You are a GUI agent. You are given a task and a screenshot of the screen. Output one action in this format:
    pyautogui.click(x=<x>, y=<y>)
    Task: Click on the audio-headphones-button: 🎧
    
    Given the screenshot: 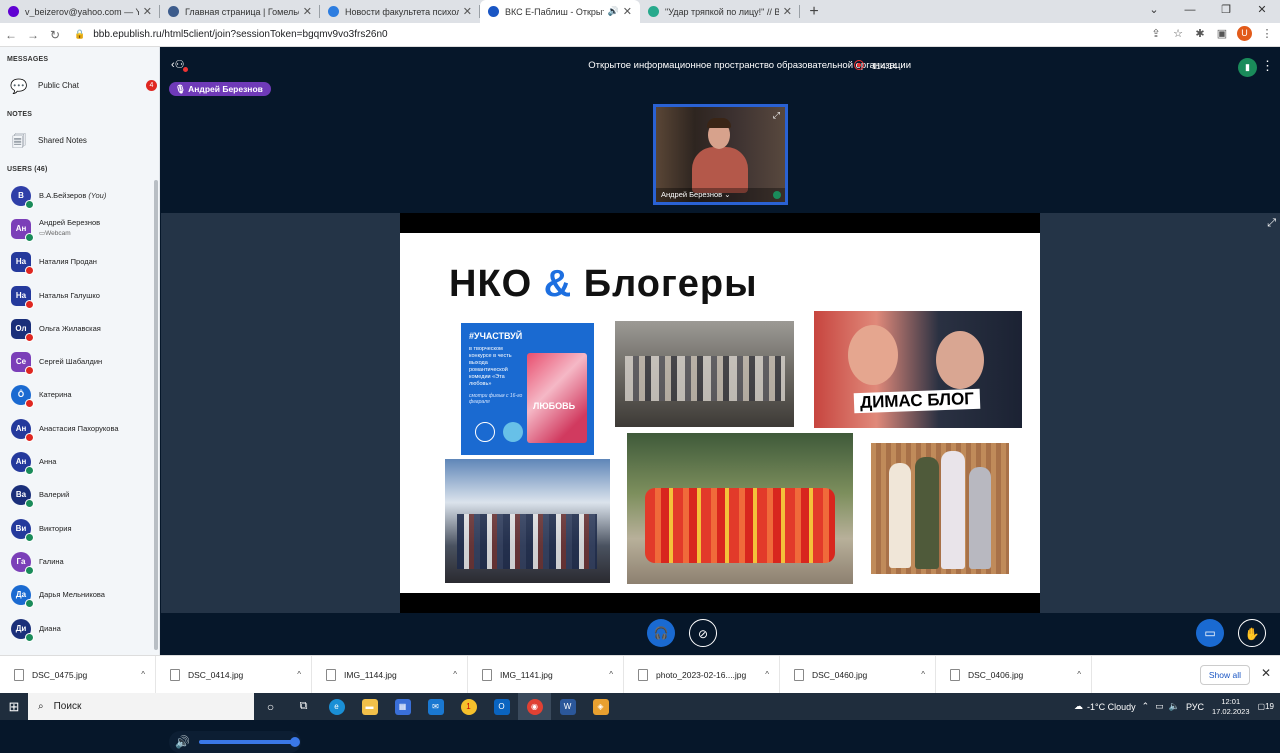 What is the action you would take?
    pyautogui.click(x=661, y=633)
    